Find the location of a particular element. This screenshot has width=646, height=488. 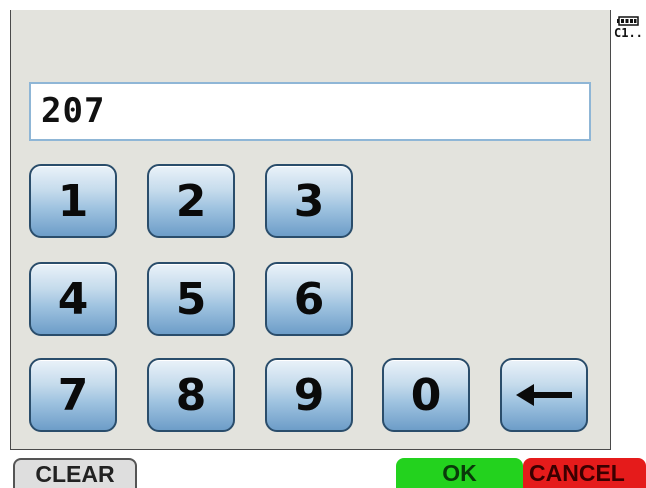

backspace-button is located at coordinates (544, 395).